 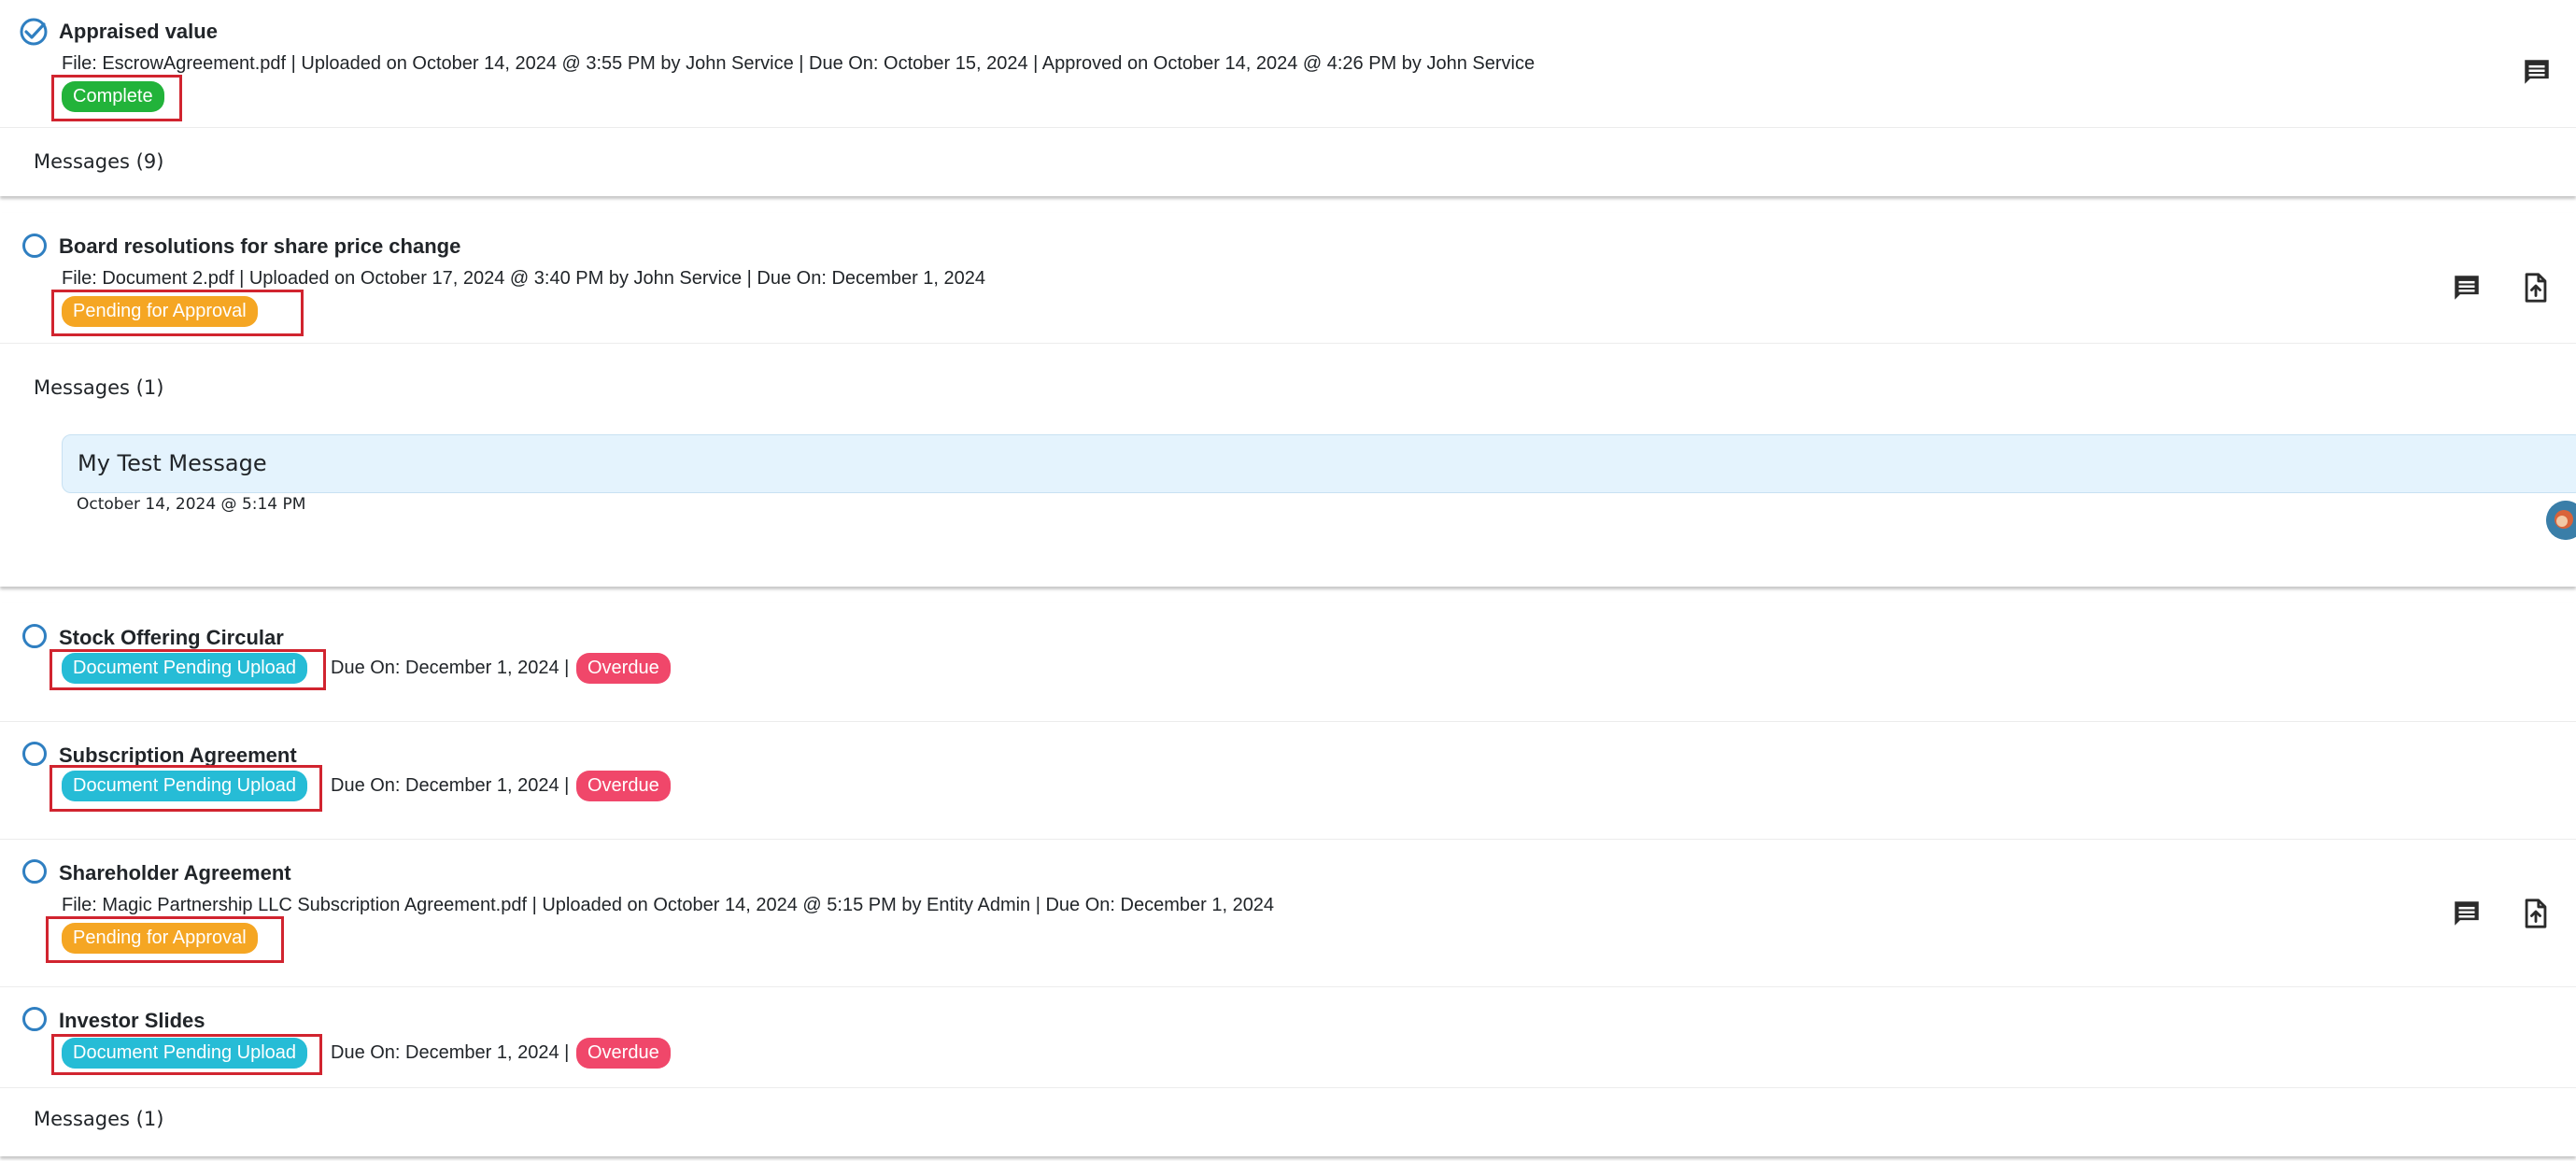 I want to click on status-badge: Complete, so click(x=113, y=96).